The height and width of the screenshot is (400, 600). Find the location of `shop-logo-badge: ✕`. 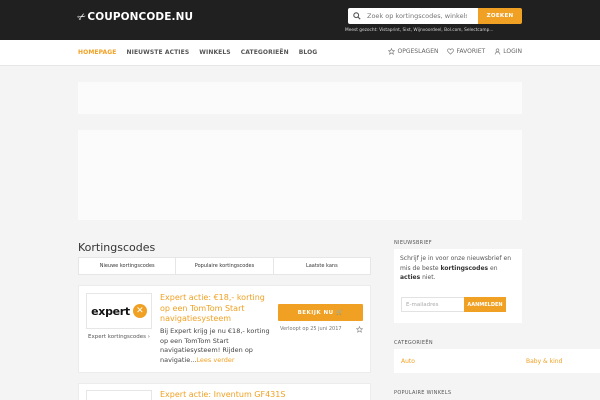

shop-logo-badge: ✕ is located at coordinates (139, 311).